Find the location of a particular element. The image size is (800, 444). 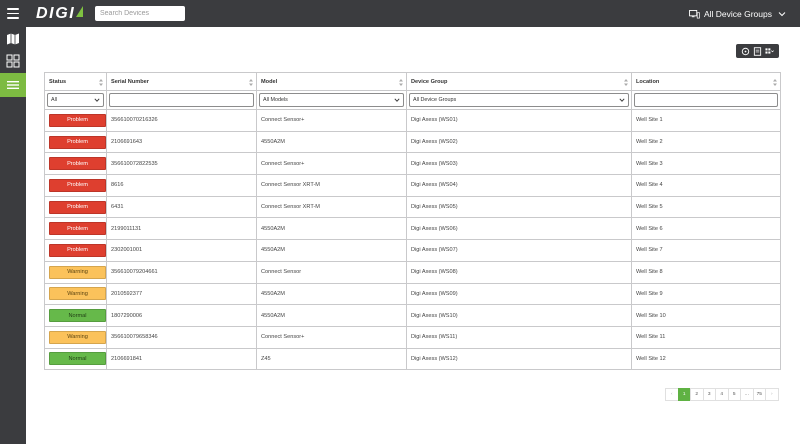

model-cell: 4550A2M is located at coordinates (331, 294).